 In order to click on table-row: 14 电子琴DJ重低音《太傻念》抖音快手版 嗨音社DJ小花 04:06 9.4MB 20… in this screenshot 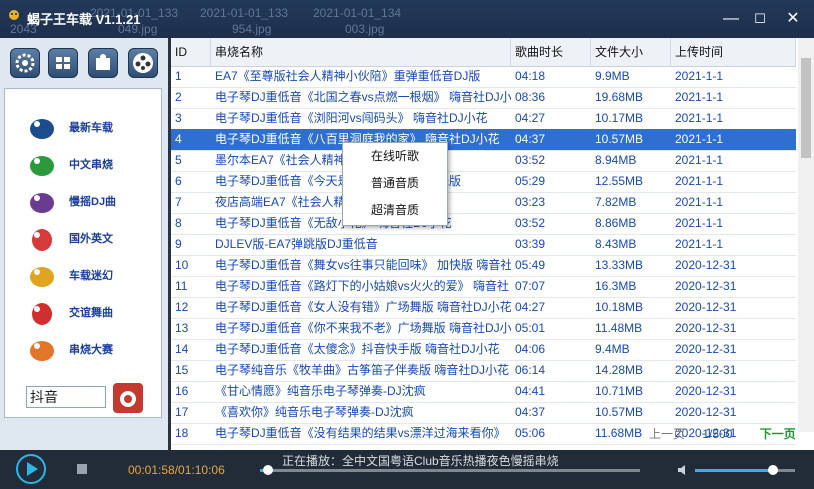, I will do `click(483, 350)`.